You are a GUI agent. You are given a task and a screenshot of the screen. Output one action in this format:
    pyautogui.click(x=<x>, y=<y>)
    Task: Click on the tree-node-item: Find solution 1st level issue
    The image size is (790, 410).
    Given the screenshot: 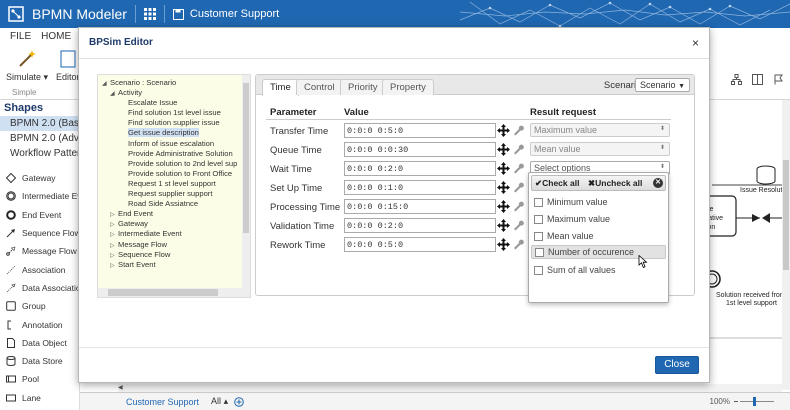 What is the action you would take?
    pyautogui.click(x=176, y=113)
    